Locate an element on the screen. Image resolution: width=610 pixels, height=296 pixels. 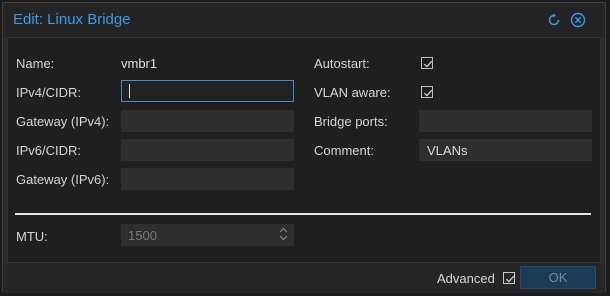
mtu-label: MTU: is located at coordinates (32, 236).